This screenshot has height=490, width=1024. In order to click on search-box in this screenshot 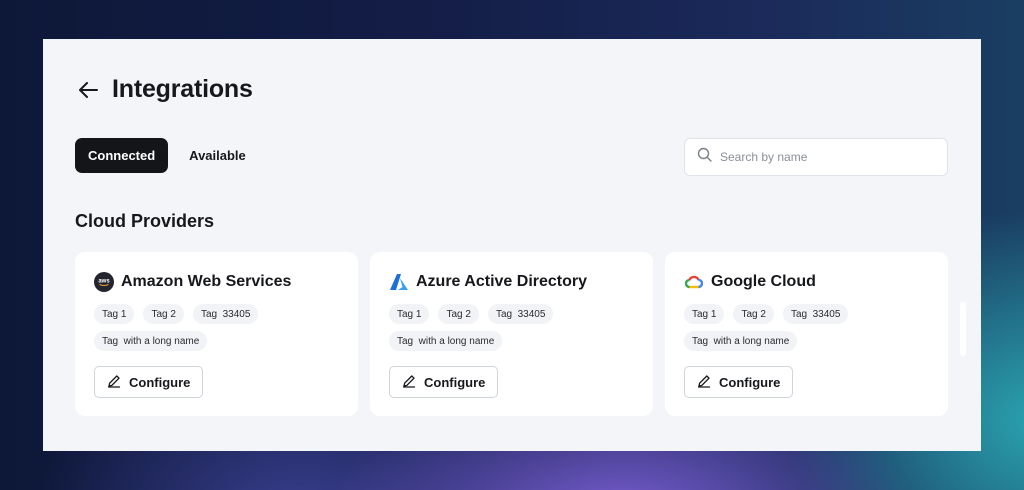, I will do `click(816, 157)`.